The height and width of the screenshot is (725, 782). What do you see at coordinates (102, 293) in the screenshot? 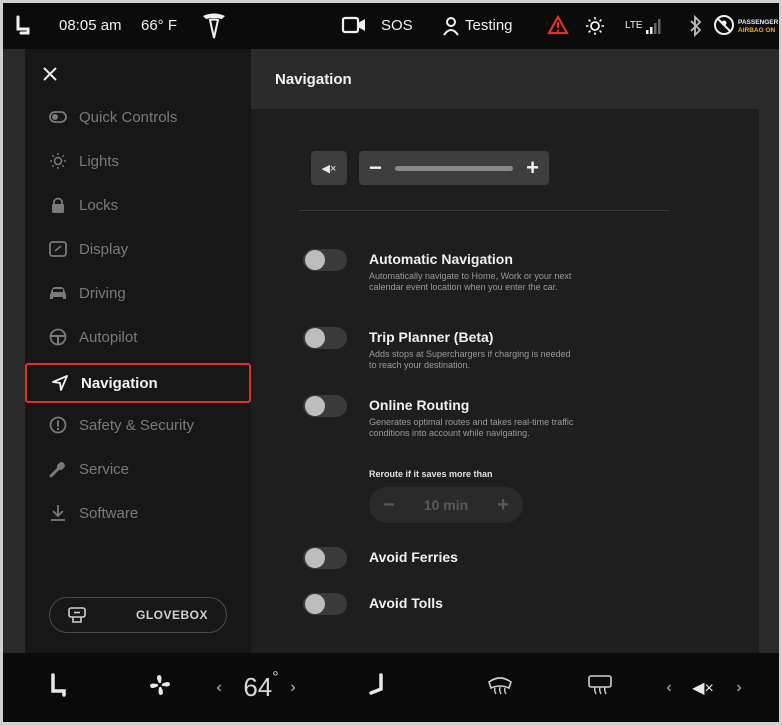
I see `sidebar-item-label: Driving` at bounding box center [102, 293].